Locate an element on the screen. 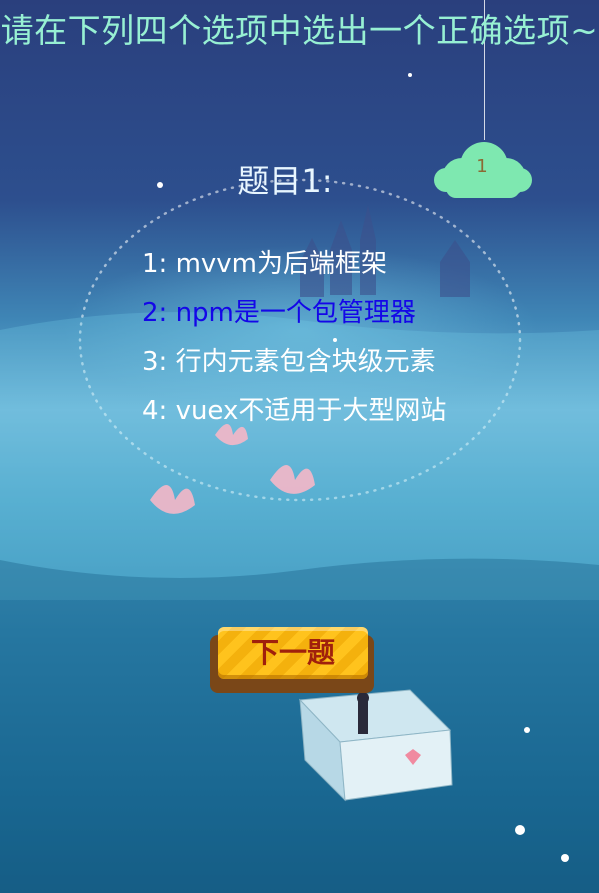 Image resolution: width=599 pixels, height=893 pixels. page-title: 请在下列四个选项中选出一个正确选项~ is located at coordinates (299, 30).